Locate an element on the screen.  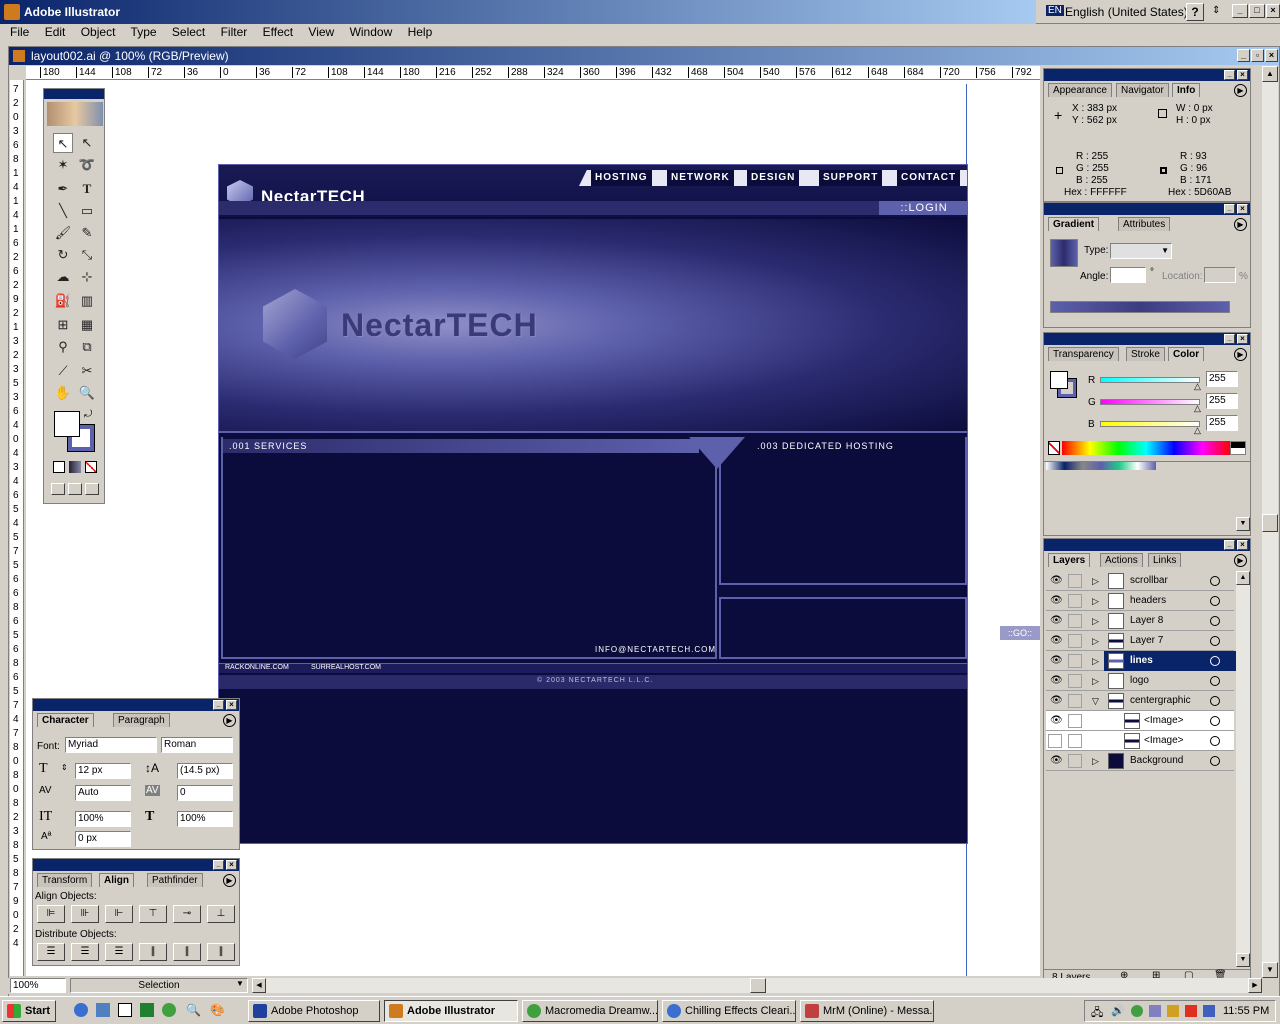
layer-row: 👁 ▷ Layer 8 is located at coordinates (1140, 621).